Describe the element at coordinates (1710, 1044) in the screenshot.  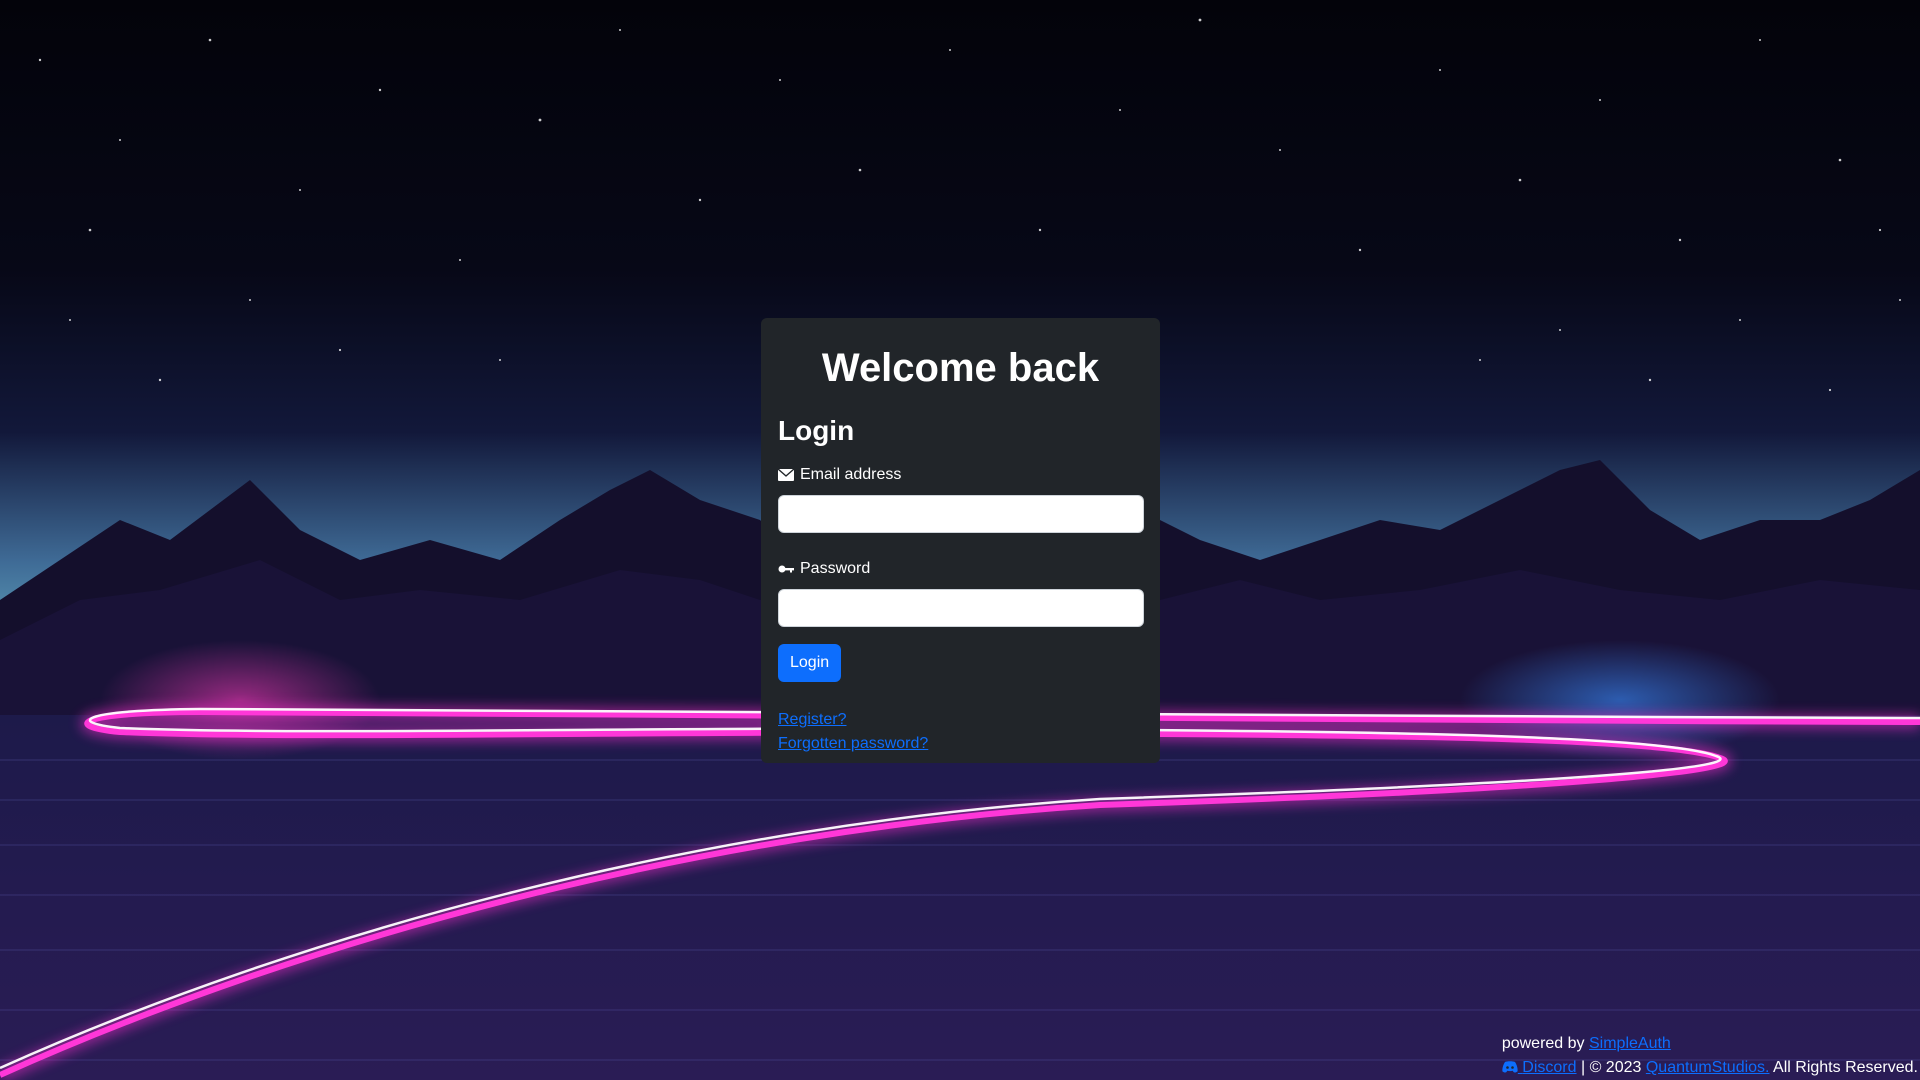
I see `powered-by-line: powered by SimpleAuth` at that location.